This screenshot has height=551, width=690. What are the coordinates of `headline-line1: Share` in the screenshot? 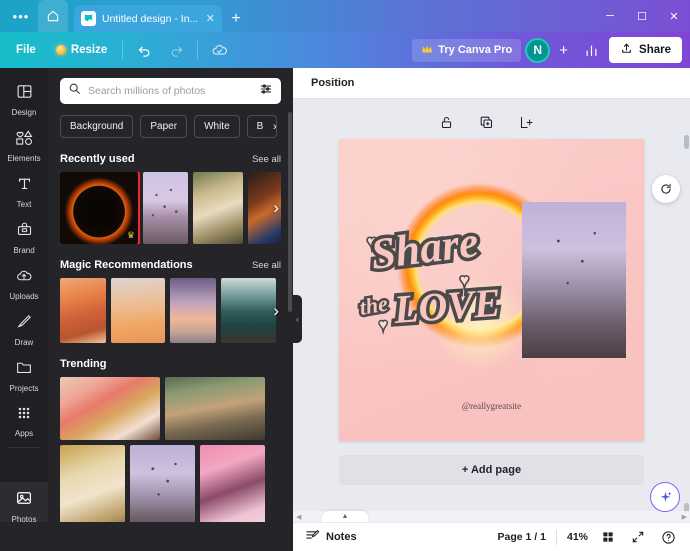 It's located at (424, 248).